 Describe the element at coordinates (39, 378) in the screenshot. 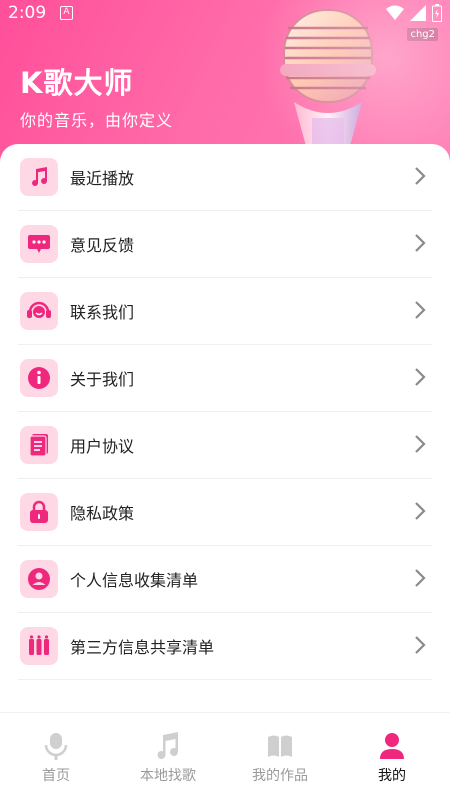

I see `info-icon` at that location.